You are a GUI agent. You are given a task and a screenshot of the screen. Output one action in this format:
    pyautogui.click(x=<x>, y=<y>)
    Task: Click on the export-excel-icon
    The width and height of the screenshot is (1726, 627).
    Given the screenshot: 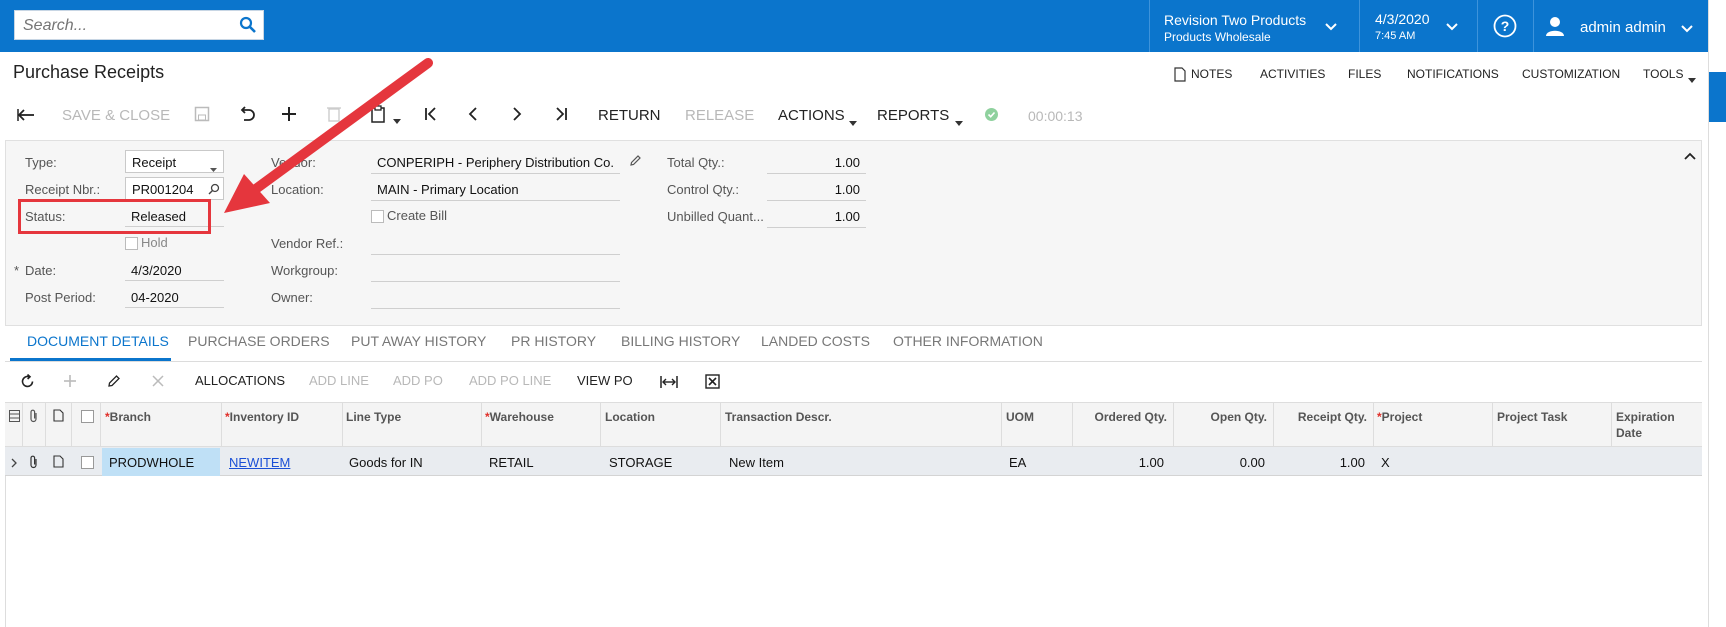 What is the action you would take?
    pyautogui.click(x=712, y=383)
    